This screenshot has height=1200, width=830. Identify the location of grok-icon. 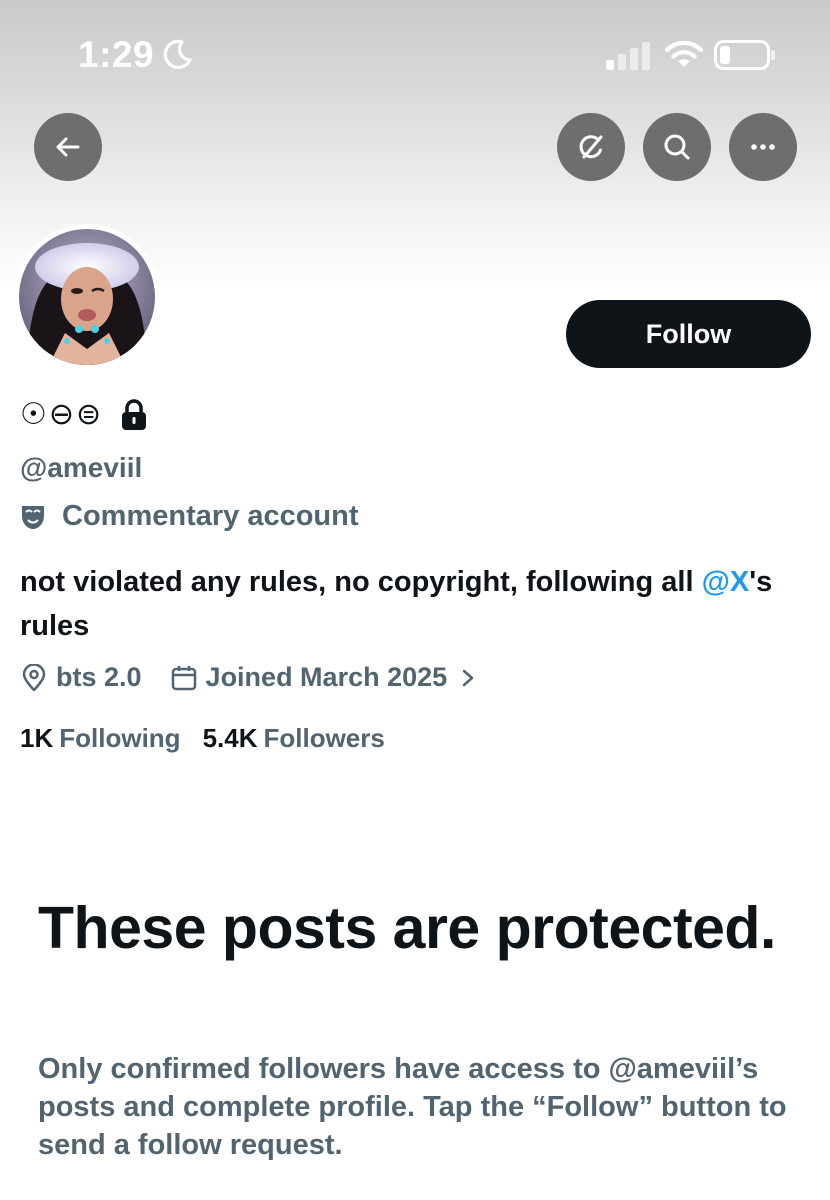
(591, 147).